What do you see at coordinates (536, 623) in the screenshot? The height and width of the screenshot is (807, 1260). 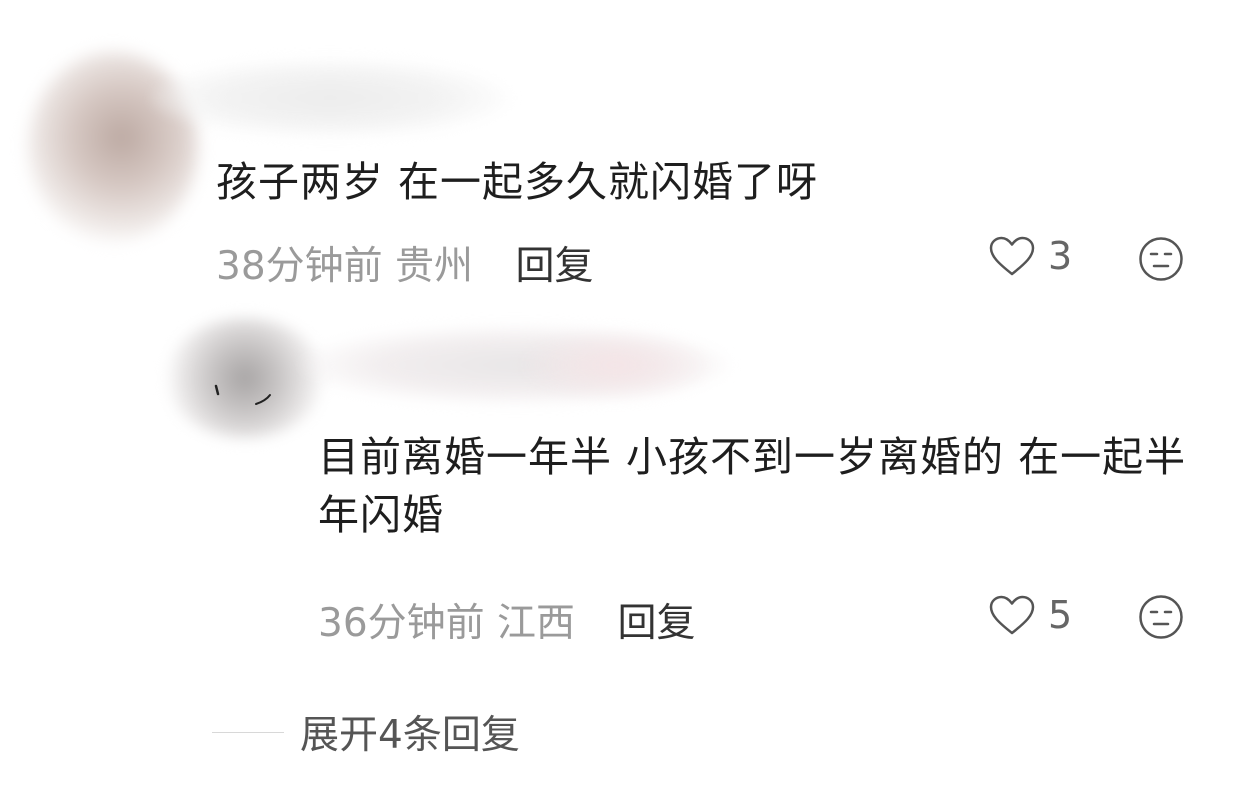 I see `comment-location: 江西` at bounding box center [536, 623].